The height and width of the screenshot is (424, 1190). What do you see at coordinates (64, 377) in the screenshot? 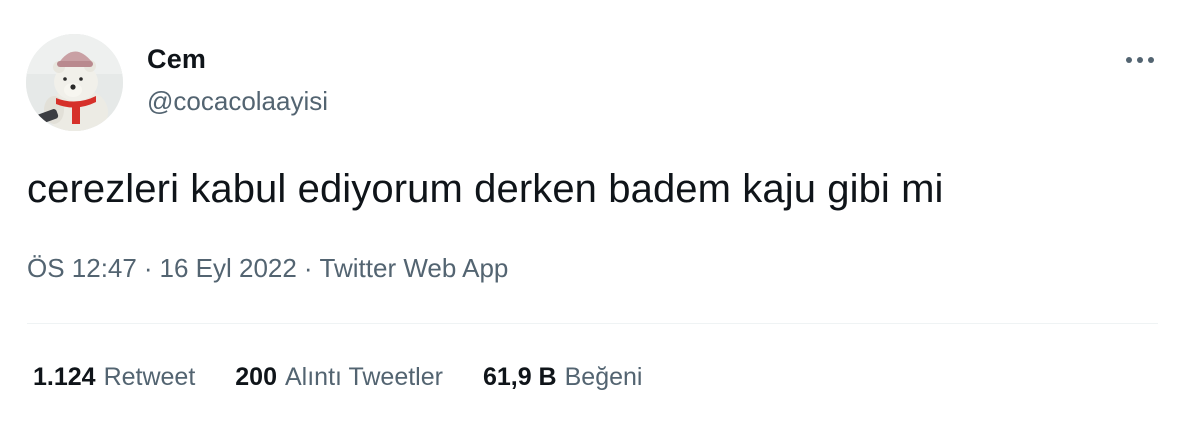
I see `stat-count: 1.124` at bounding box center [64, 377].